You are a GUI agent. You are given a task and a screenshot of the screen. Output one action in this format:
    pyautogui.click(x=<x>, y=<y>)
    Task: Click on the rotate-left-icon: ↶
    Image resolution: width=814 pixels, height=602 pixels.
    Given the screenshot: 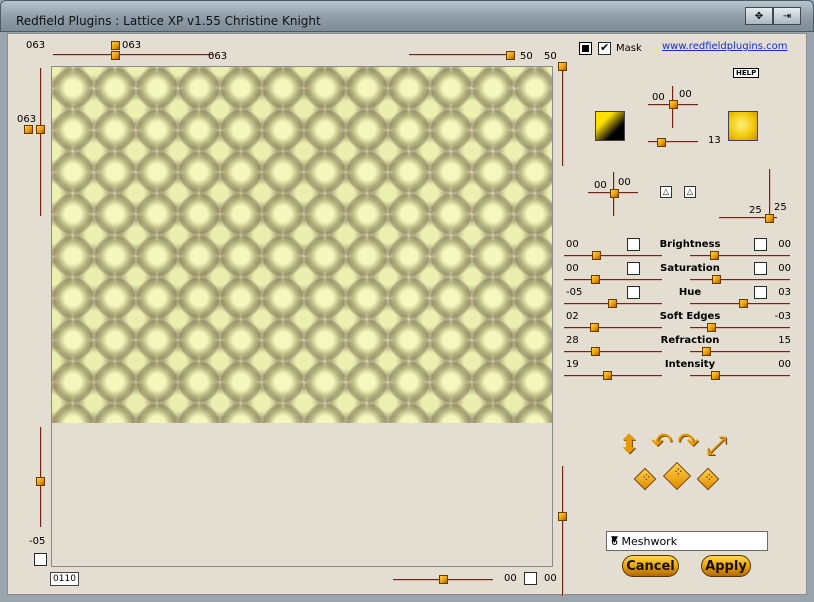 What is the action you would take?
    pyautogui.click(x=662, y=443)
    